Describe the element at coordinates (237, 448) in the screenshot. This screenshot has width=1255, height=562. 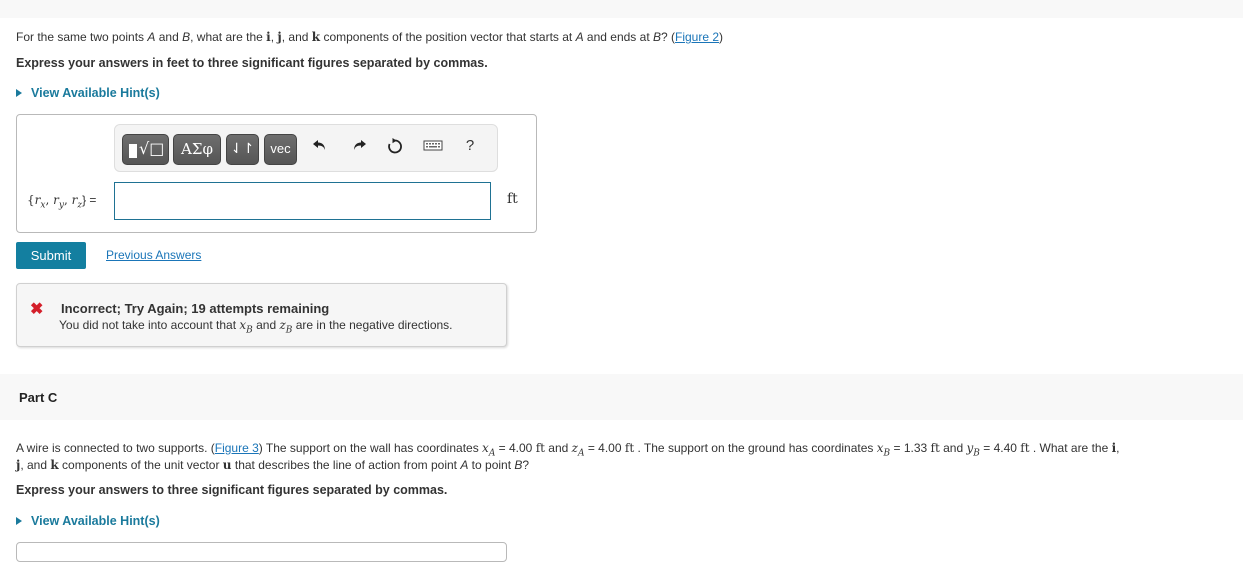
I see `figure-3-link: Figure 3` at that location.